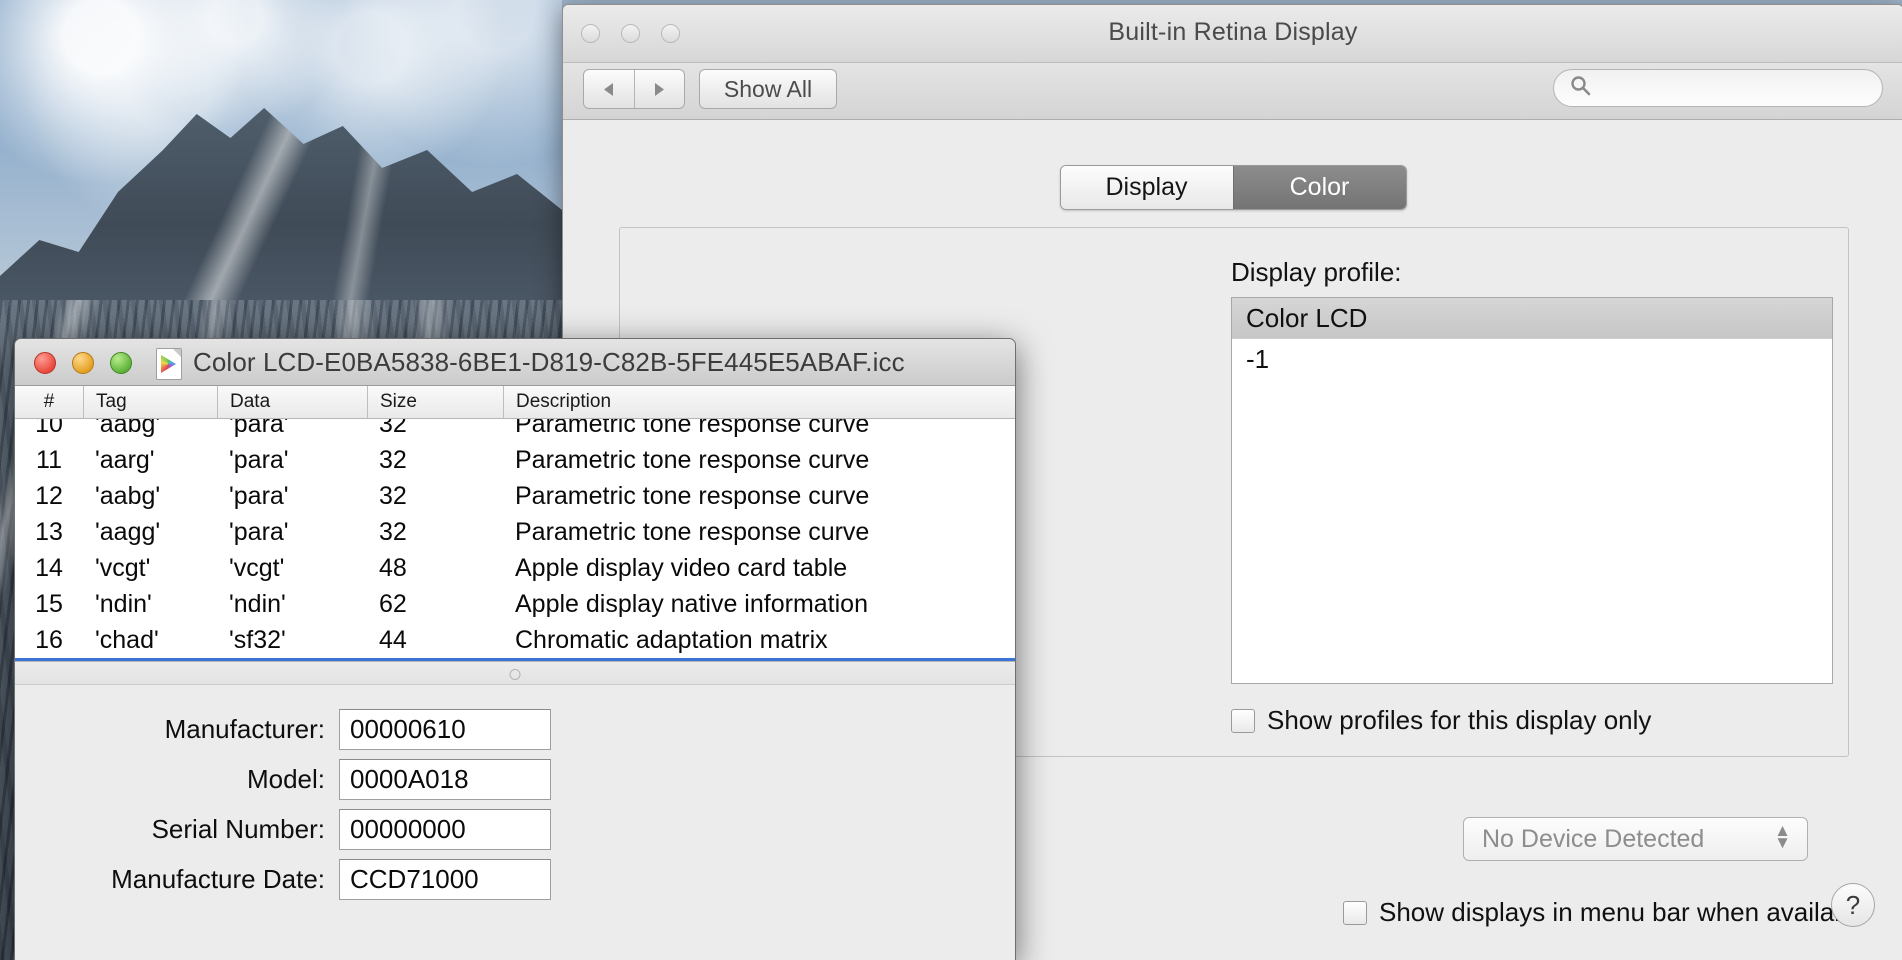  Describe the element at coordinates (257, 639) in the screenshot. I see `cell-data: 'sf32'` at that location.